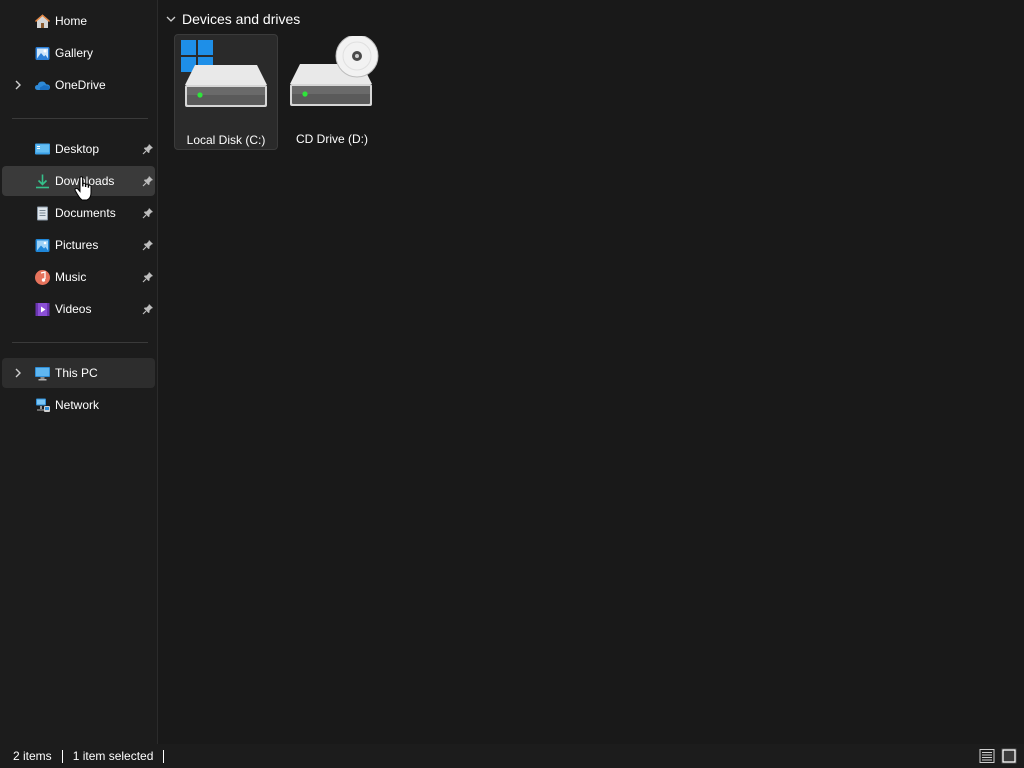 The width and height of the screenshot is (1024, 768). I want to click on sidebar-item-label: Home, so click(71, 21).